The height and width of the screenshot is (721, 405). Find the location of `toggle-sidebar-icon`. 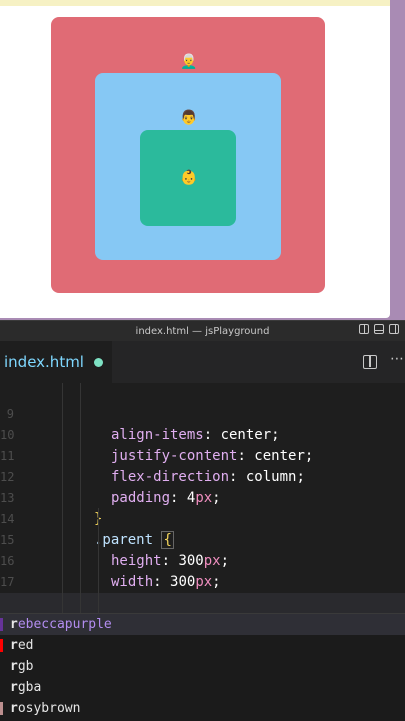

toggle-sidebar-icon is located at coordinates (364, 329).